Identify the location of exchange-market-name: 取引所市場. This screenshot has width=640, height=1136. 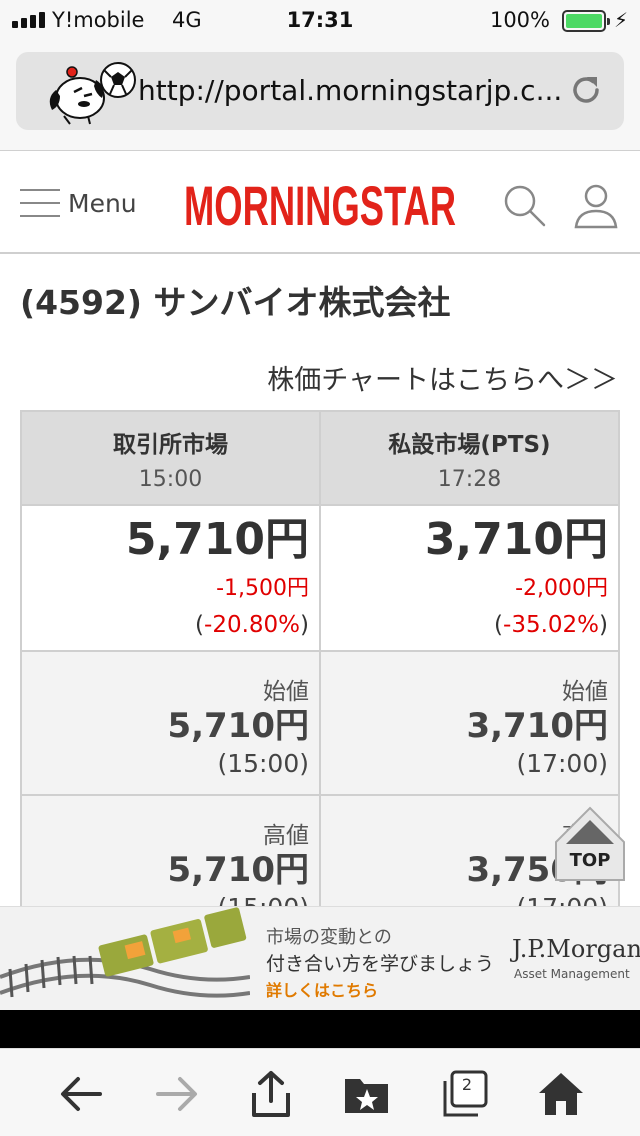
(170, 444).